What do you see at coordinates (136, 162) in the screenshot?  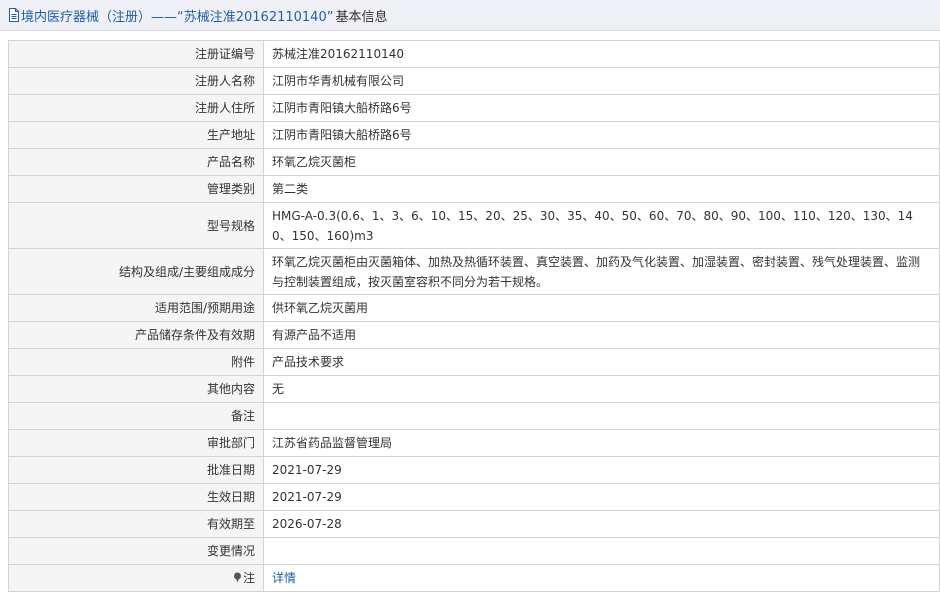 I see `row-label-product-name: 产品名称` at bounding box center [136, 162].